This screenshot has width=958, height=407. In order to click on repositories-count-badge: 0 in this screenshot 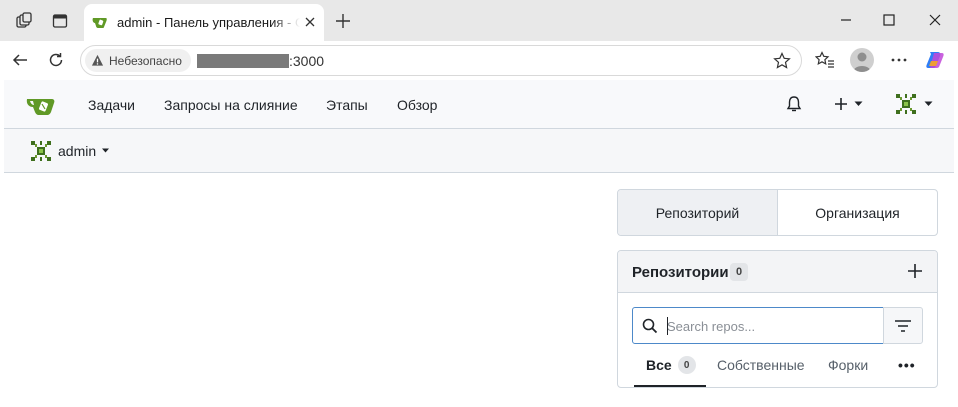, I will do `click(739, 272)`.